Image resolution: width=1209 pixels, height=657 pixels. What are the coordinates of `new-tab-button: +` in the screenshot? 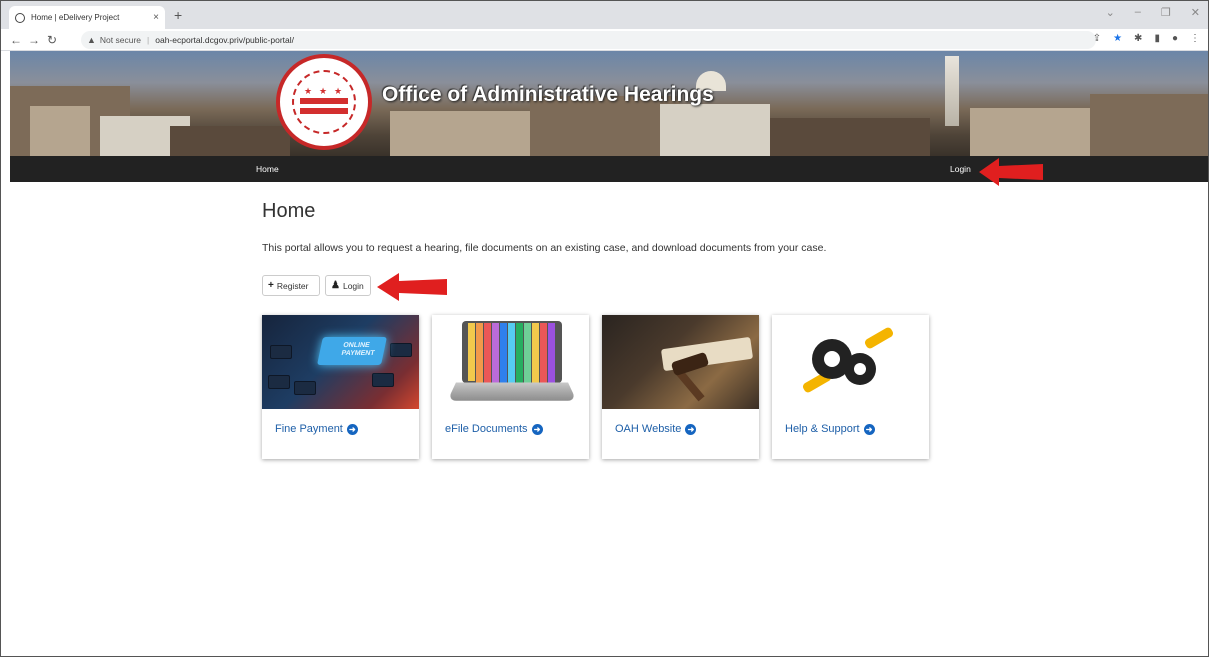 It's located at (178, 15).